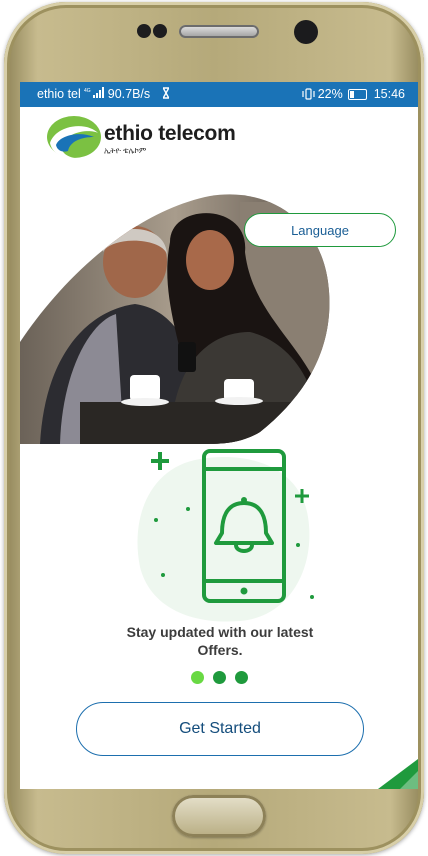  I want to click on network-speed: 90.7B/s, so click(129, 94).